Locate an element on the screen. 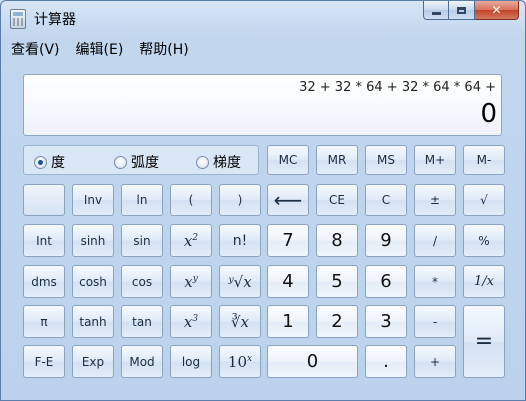 The height and width of the screenshot is (401, 526). close-icon: ✕ is located at coordinates (496, 10).